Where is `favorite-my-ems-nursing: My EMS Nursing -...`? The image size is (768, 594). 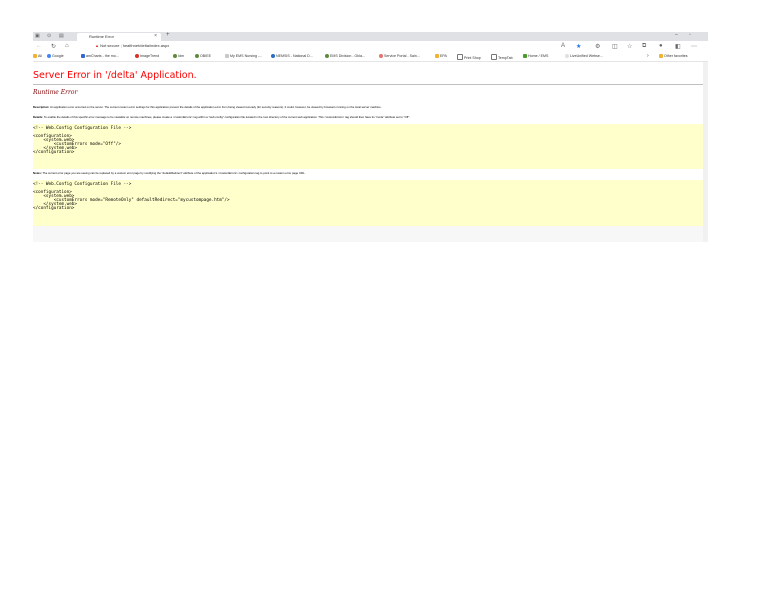
favorite-my-ems-nursing: My EMS Nursing -... is located at coordinates (243, 56).